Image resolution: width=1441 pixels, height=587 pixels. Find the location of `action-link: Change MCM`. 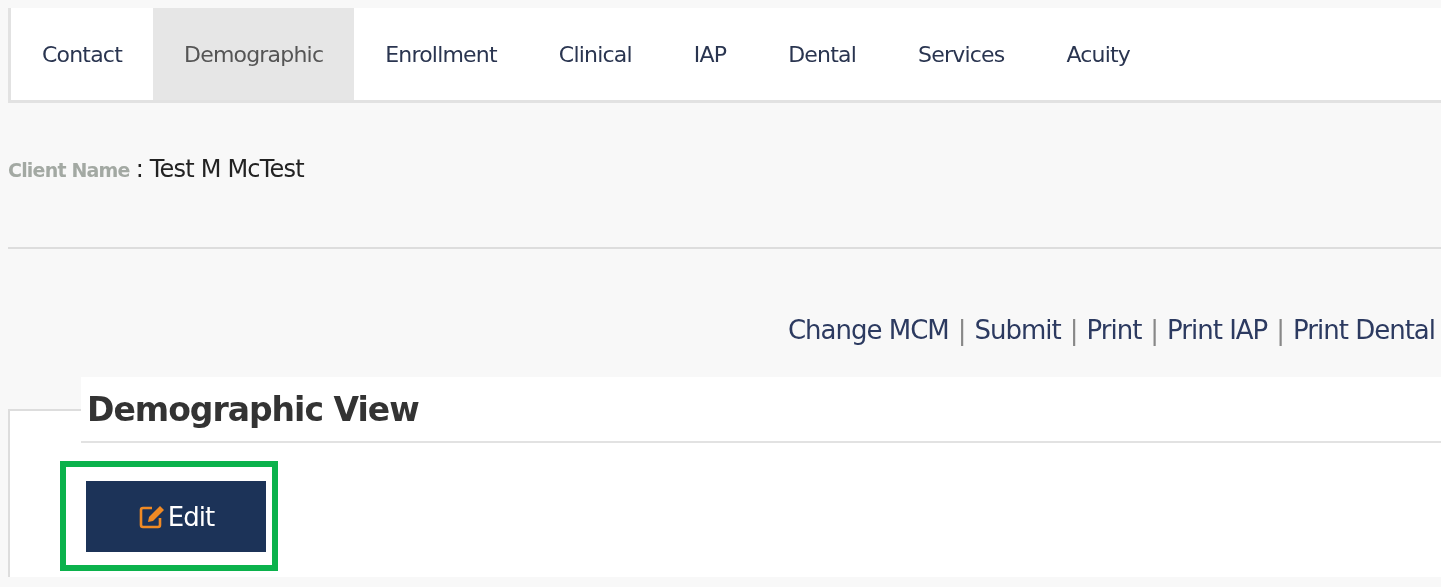

action-link: Change MCM is located at coordinates (868, 333).